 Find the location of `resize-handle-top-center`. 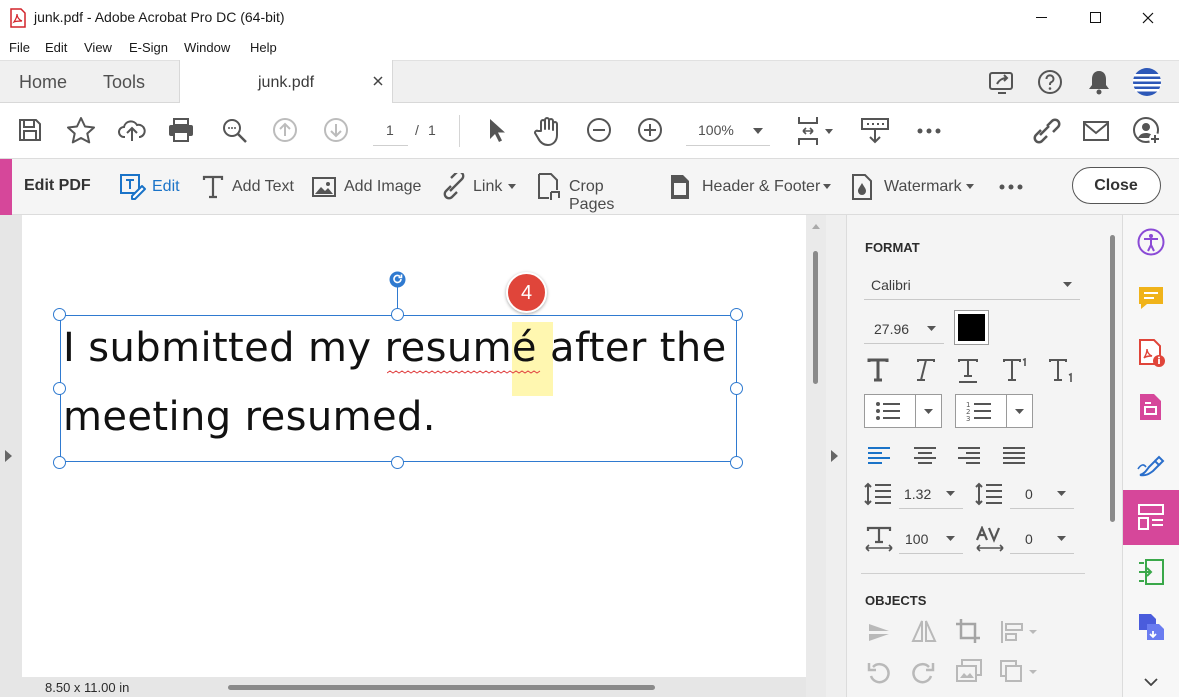

resize-handle-top-center is located at coordinates (397, 314).